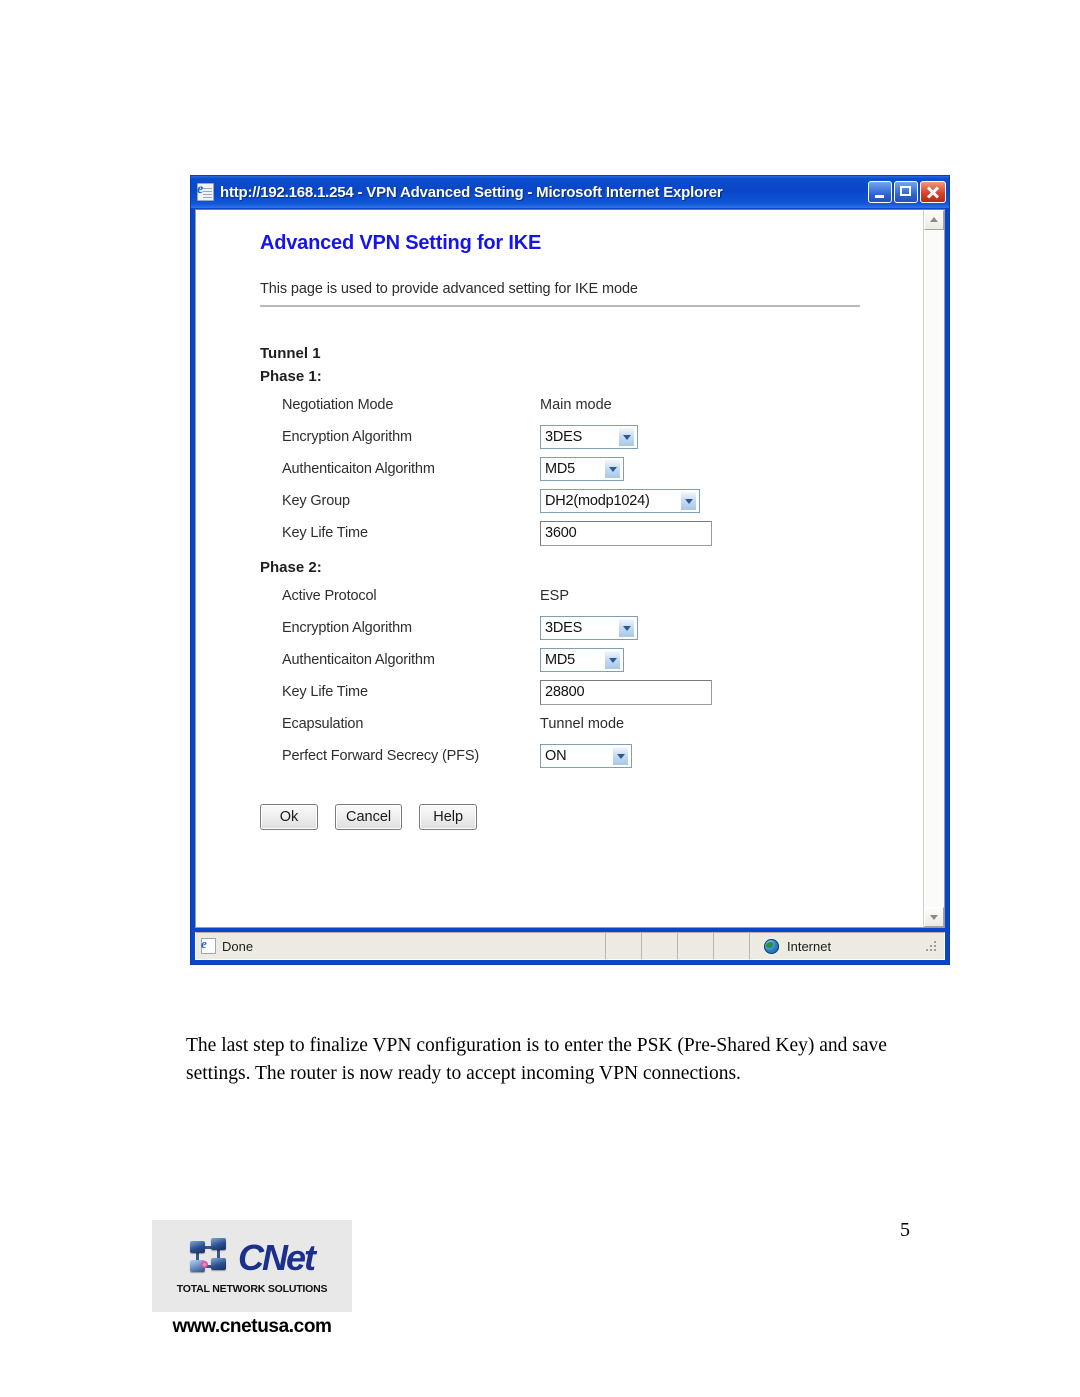 This screenshot has width=1080, height=1397. What do you see at coordinates (252, 1288) in the screenshot?
I see `logo-tagline: TOTAL NETWORK SOLUTIONS` at bounding box center [252, 1288].